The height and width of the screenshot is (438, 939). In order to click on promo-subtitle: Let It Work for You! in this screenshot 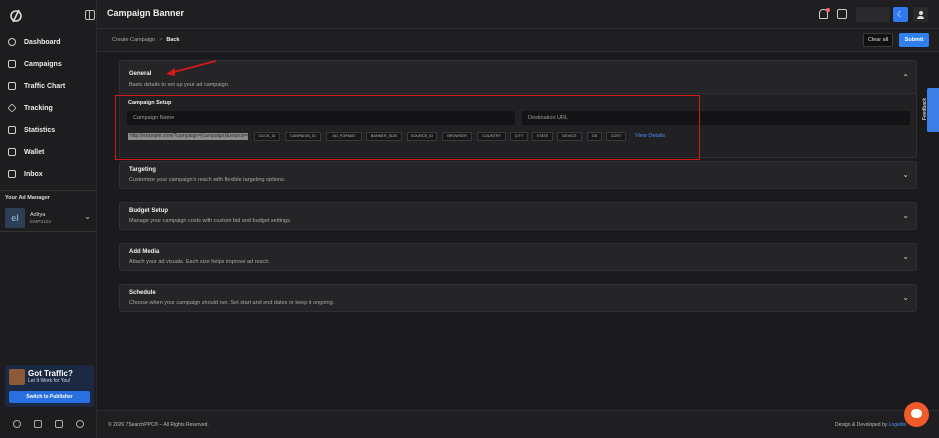, I will do `click(49, 381)`.